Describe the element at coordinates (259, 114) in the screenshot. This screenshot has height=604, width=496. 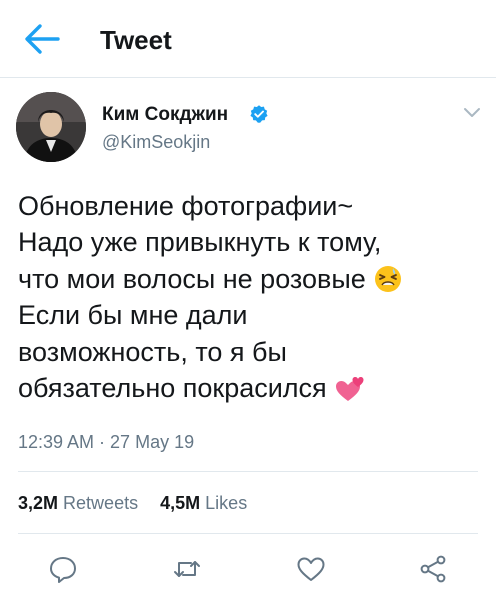
I see `verified-badge-icon` at that location.